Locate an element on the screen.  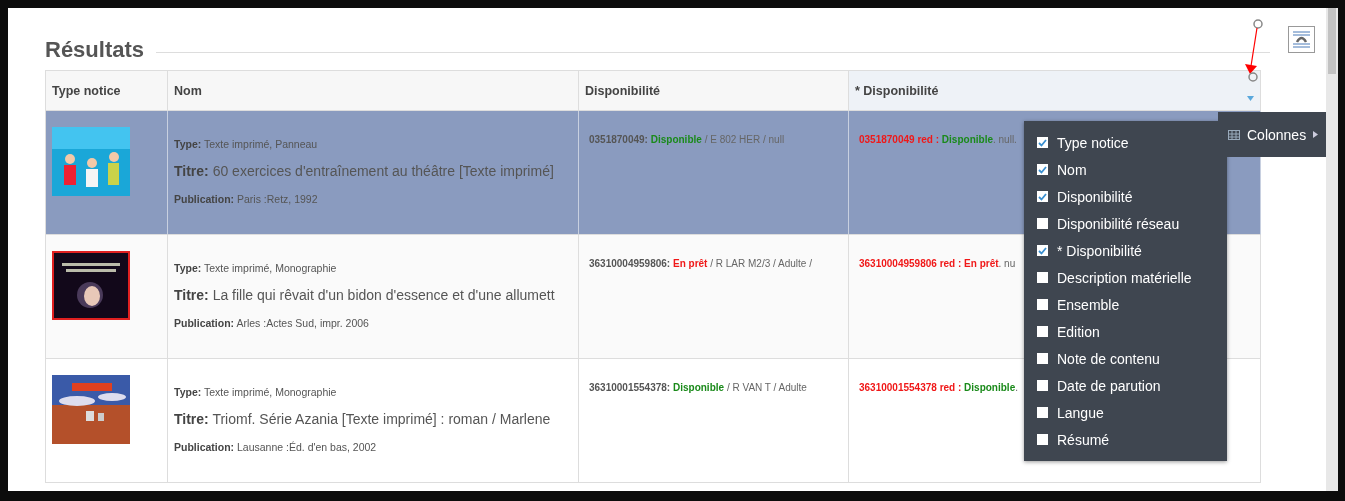
column-option: Disponibilité is located at coordinates (1078, 196).